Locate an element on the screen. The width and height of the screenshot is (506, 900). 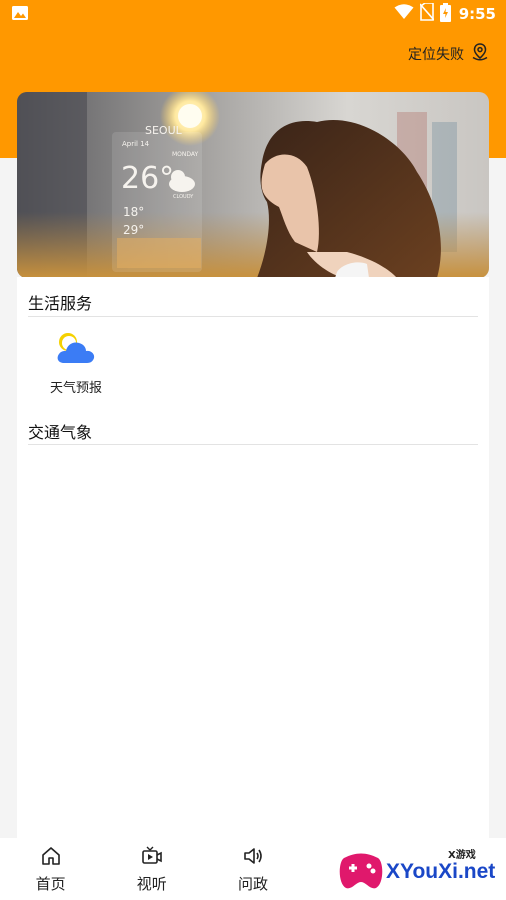
tab-home: 首页 is located at coordinates (50, 869).